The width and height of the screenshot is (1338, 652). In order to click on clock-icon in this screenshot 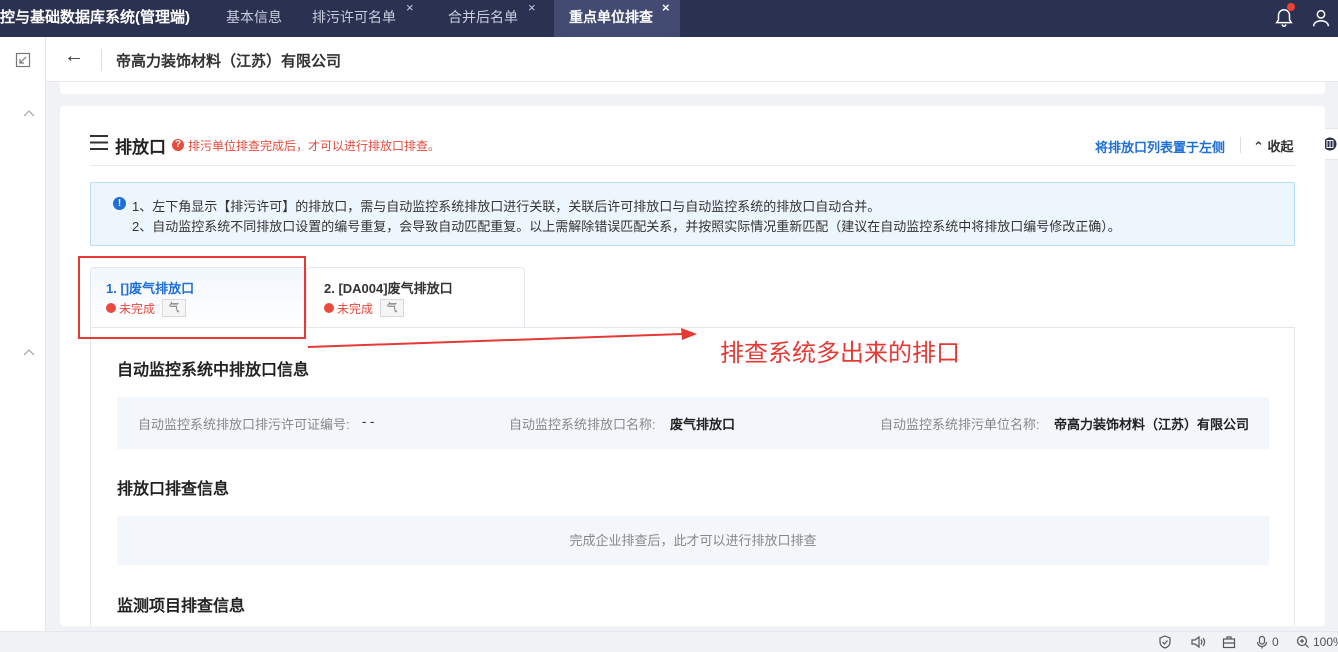, I will do `click(329, 308)`.